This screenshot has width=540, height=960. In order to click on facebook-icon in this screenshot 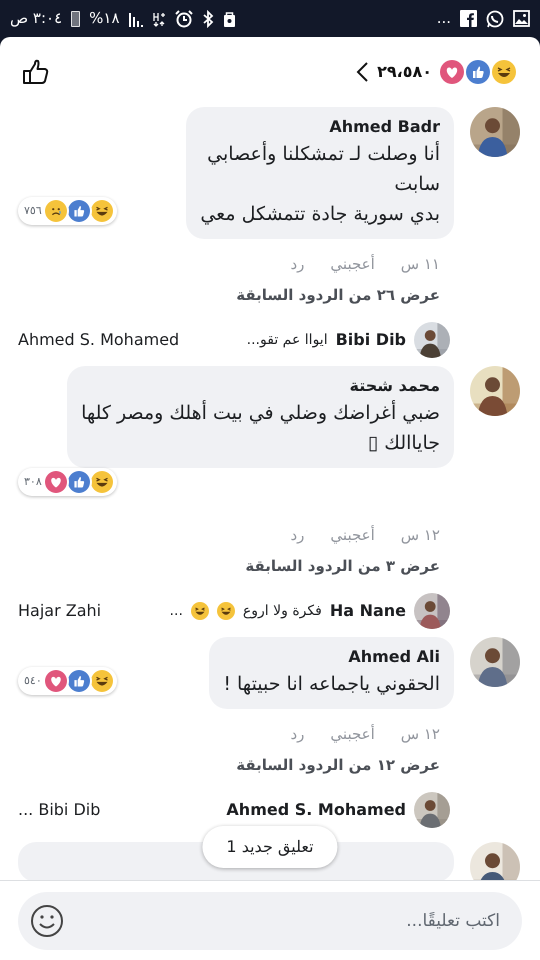, I will do `click(468, 18)`.